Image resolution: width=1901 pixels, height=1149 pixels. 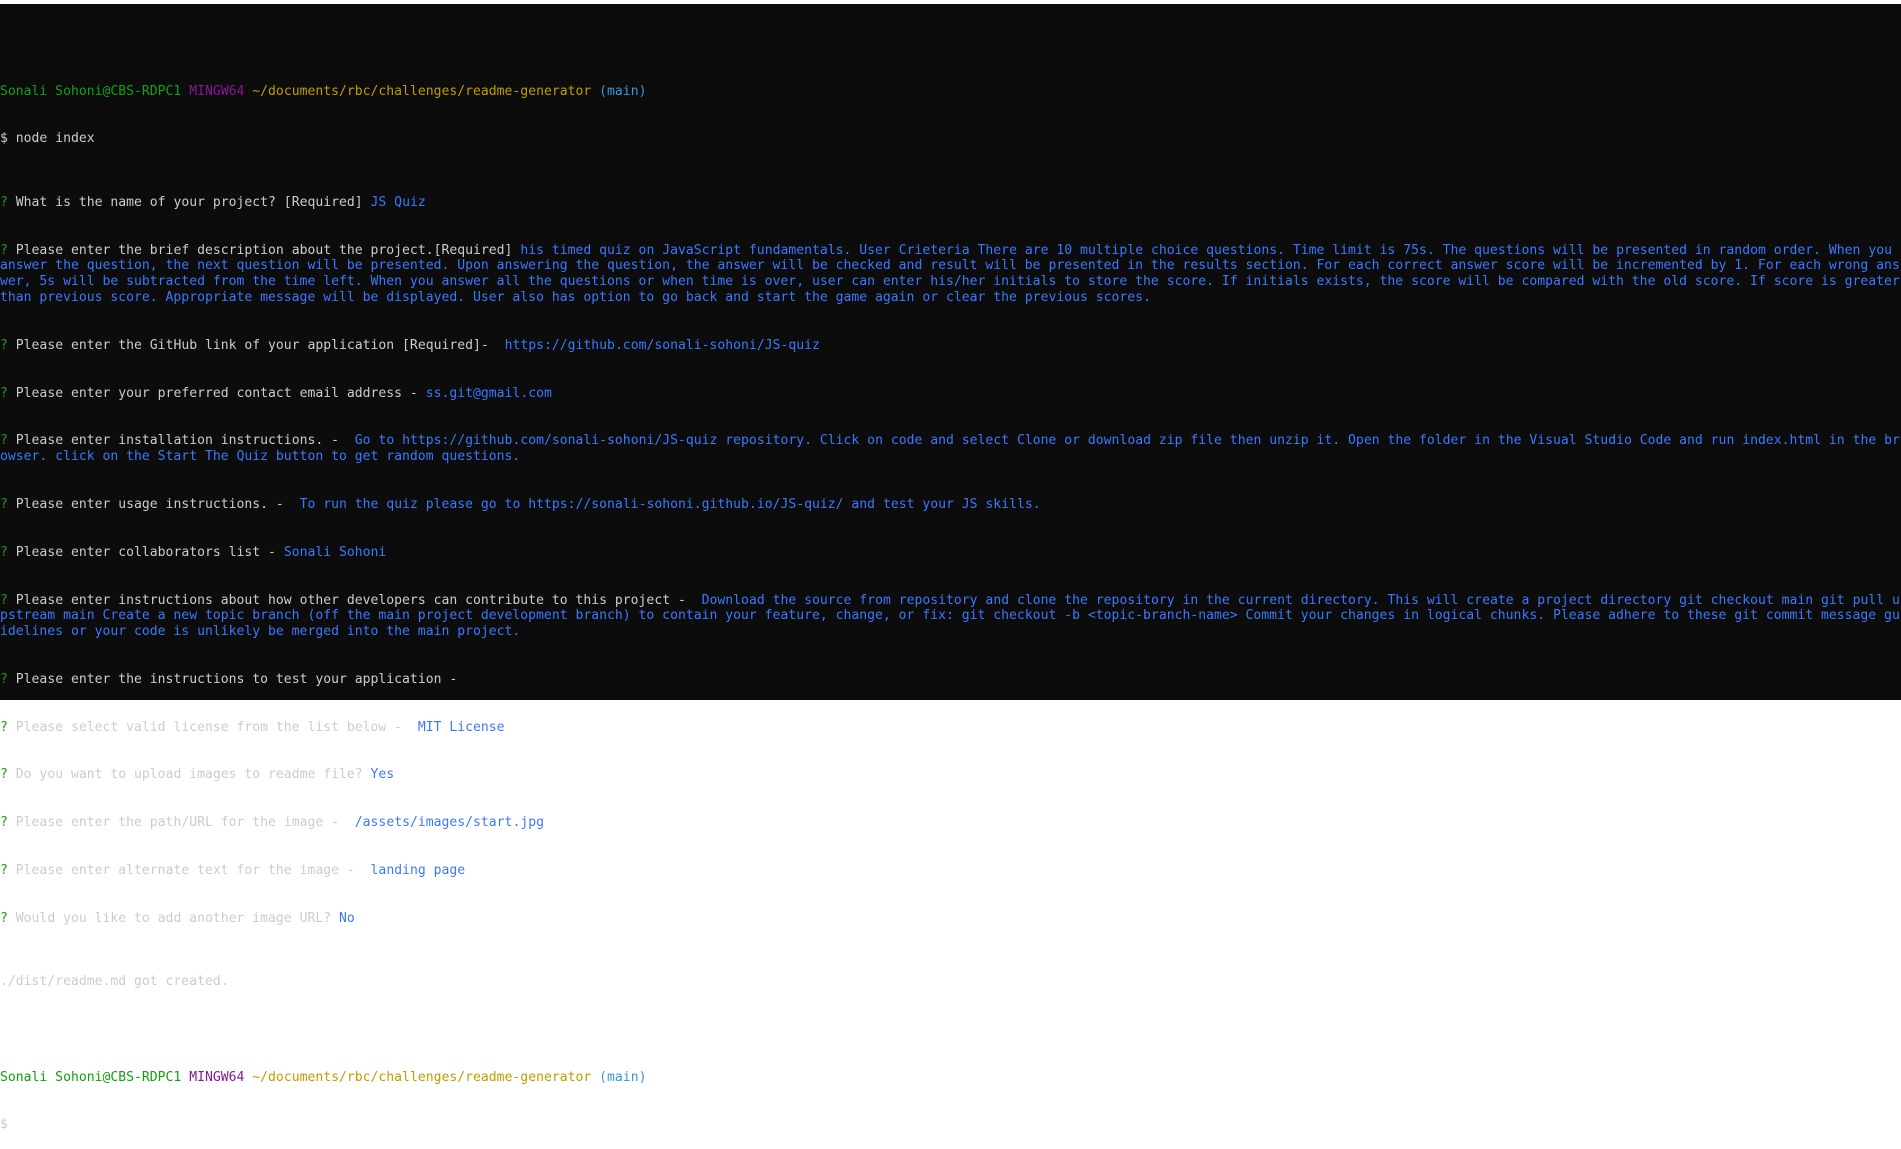 What do you see at coordinates (950, 1125) in the screenshot?
I see `input-line: $` at bounding box center [950, 1125].